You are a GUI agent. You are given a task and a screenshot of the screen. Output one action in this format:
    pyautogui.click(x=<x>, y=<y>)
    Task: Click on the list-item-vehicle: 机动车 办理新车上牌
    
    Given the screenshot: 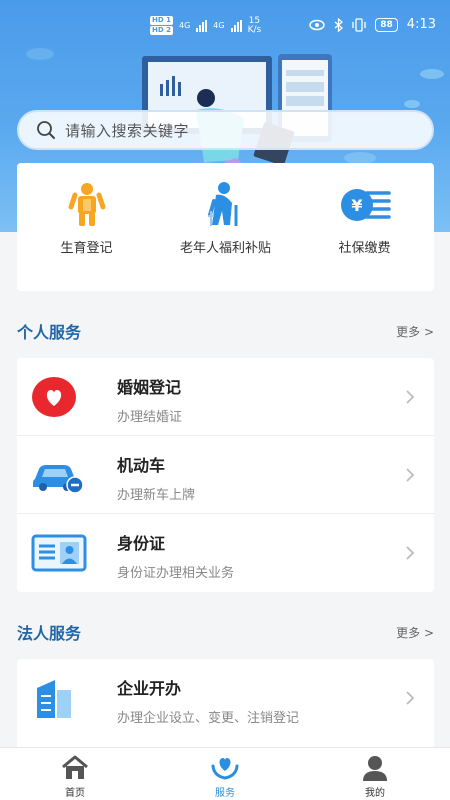 What is the action you would take?
    pyautogui.click(x=225, y=475)
    